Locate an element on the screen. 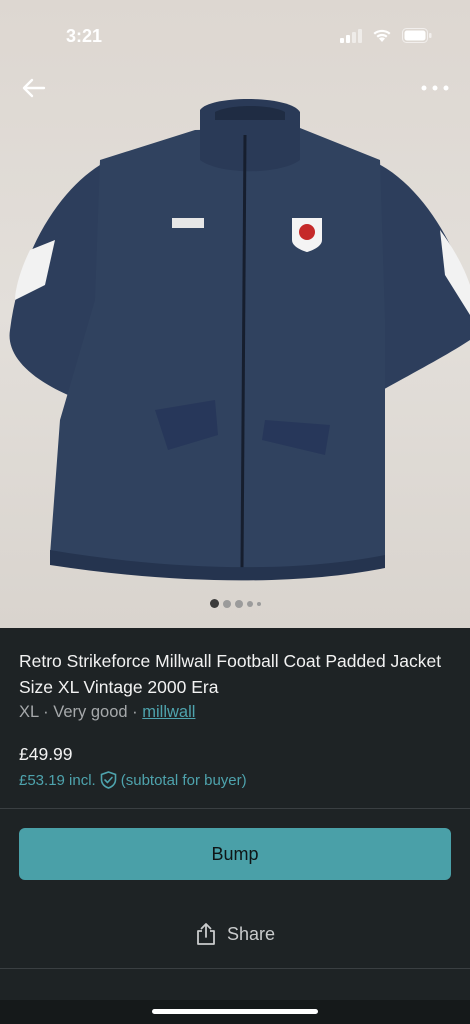  more-options-icon is located at coordinates (435, 88).